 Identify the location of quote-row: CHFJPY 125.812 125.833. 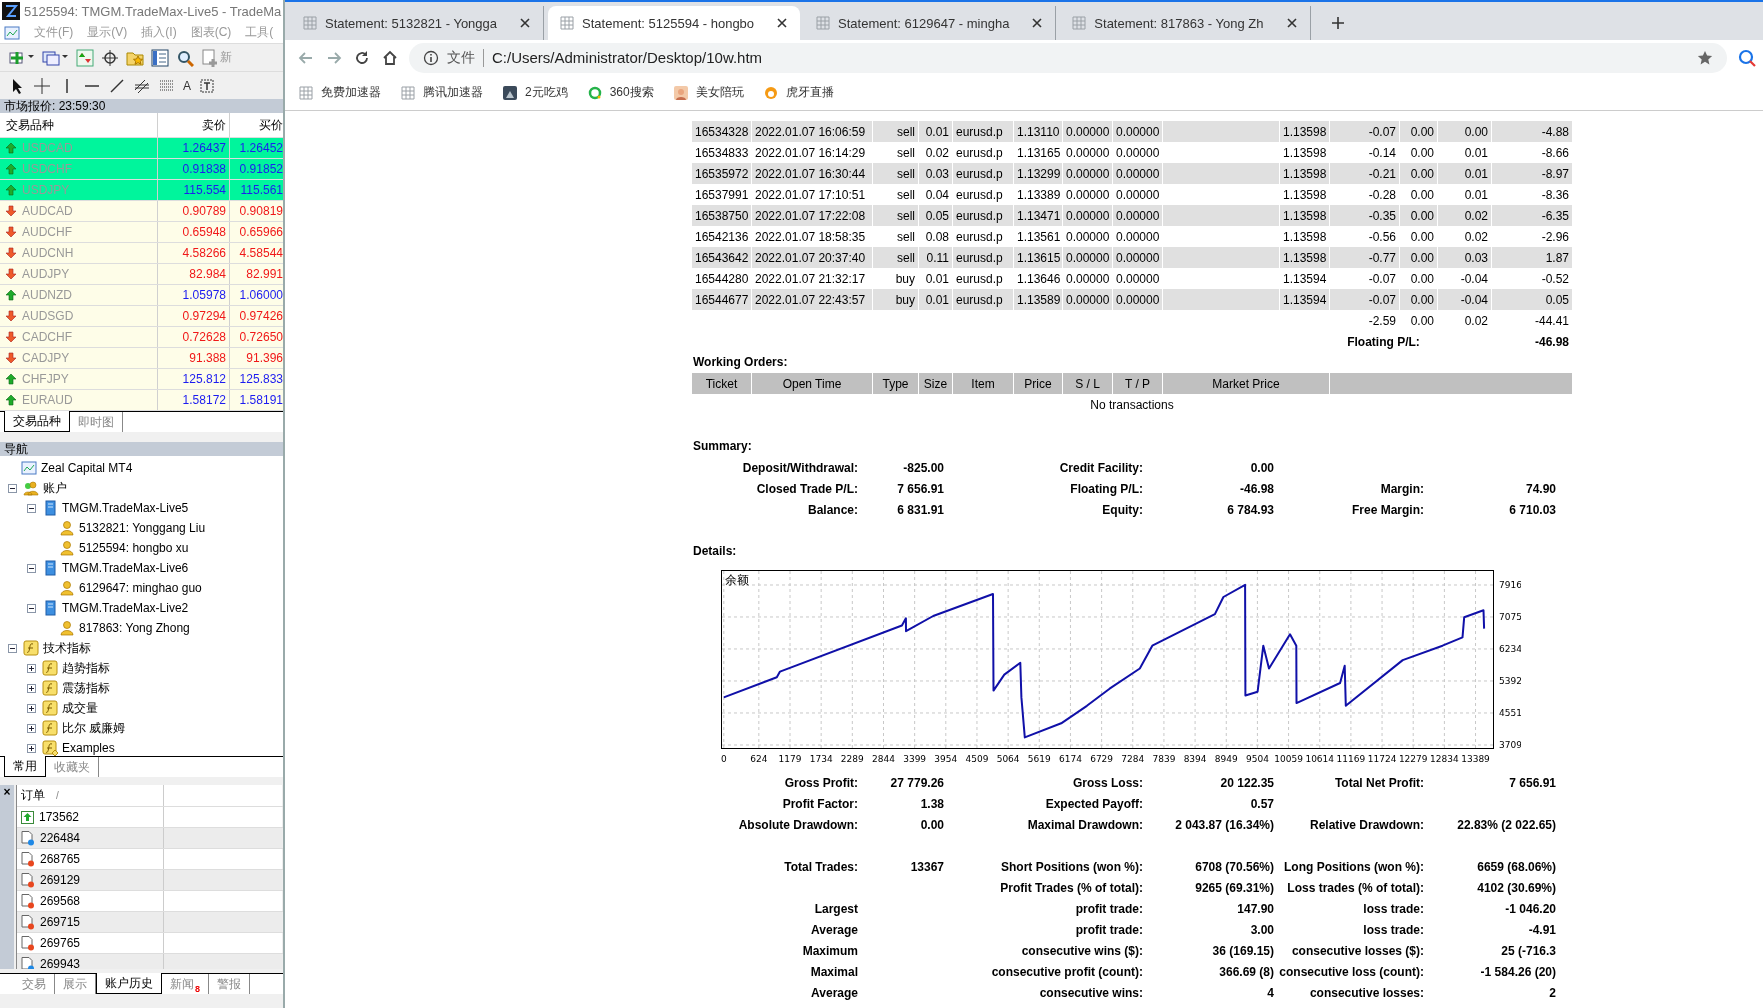
(141, 379).